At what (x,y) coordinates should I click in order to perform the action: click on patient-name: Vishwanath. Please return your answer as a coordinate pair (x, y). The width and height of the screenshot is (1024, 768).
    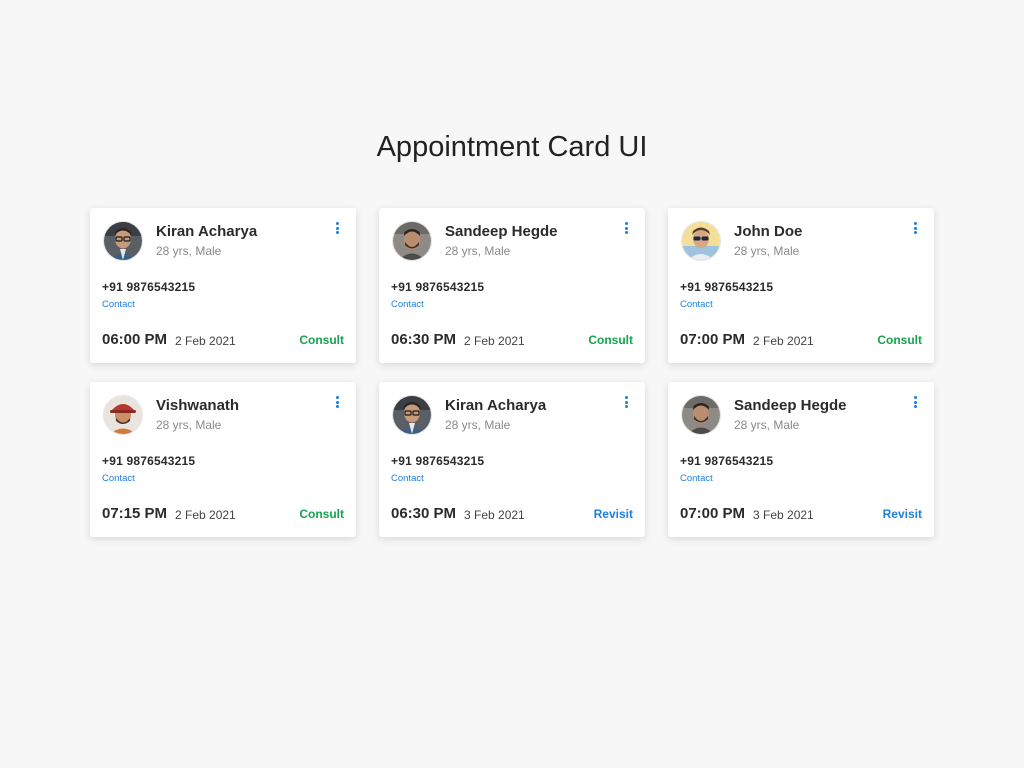
    Looking at the image, I should click on (198, 405).